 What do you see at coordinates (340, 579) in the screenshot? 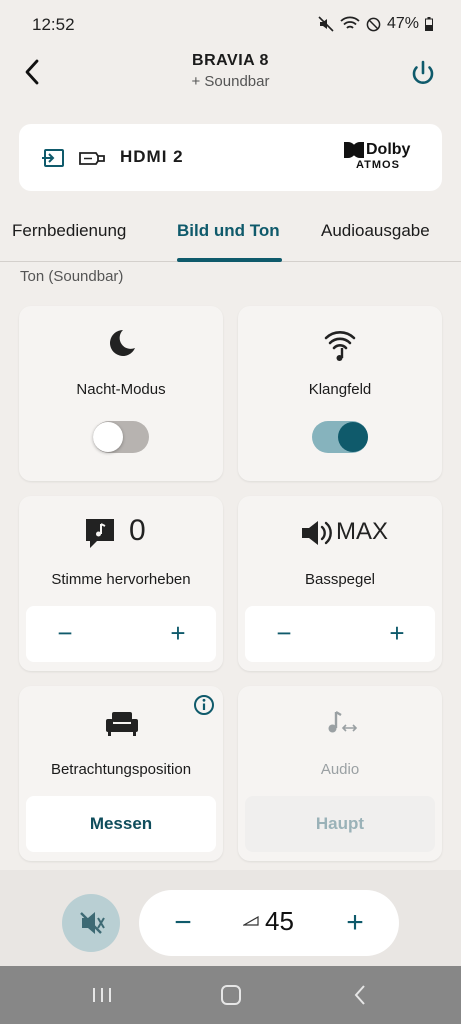
I see `bass-level-label: Basspegel` at bounding box center [340, 579].